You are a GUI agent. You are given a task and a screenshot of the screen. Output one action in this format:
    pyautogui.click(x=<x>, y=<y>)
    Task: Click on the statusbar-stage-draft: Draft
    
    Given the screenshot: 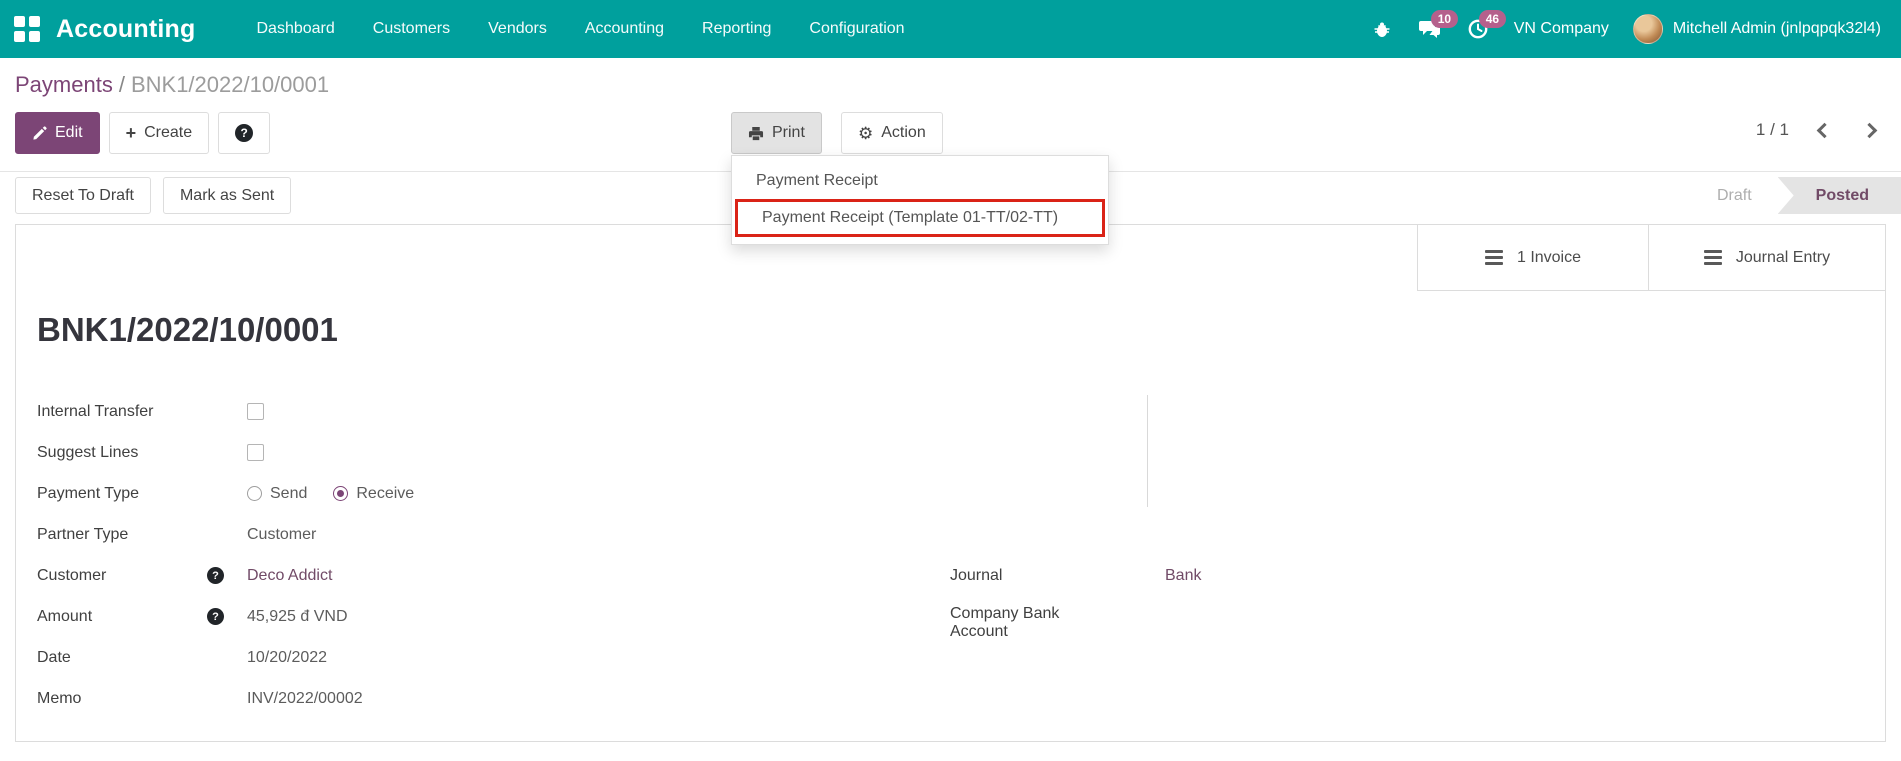 What is the action you would take?
    pyautogui.click(x=1734, y=195)
    